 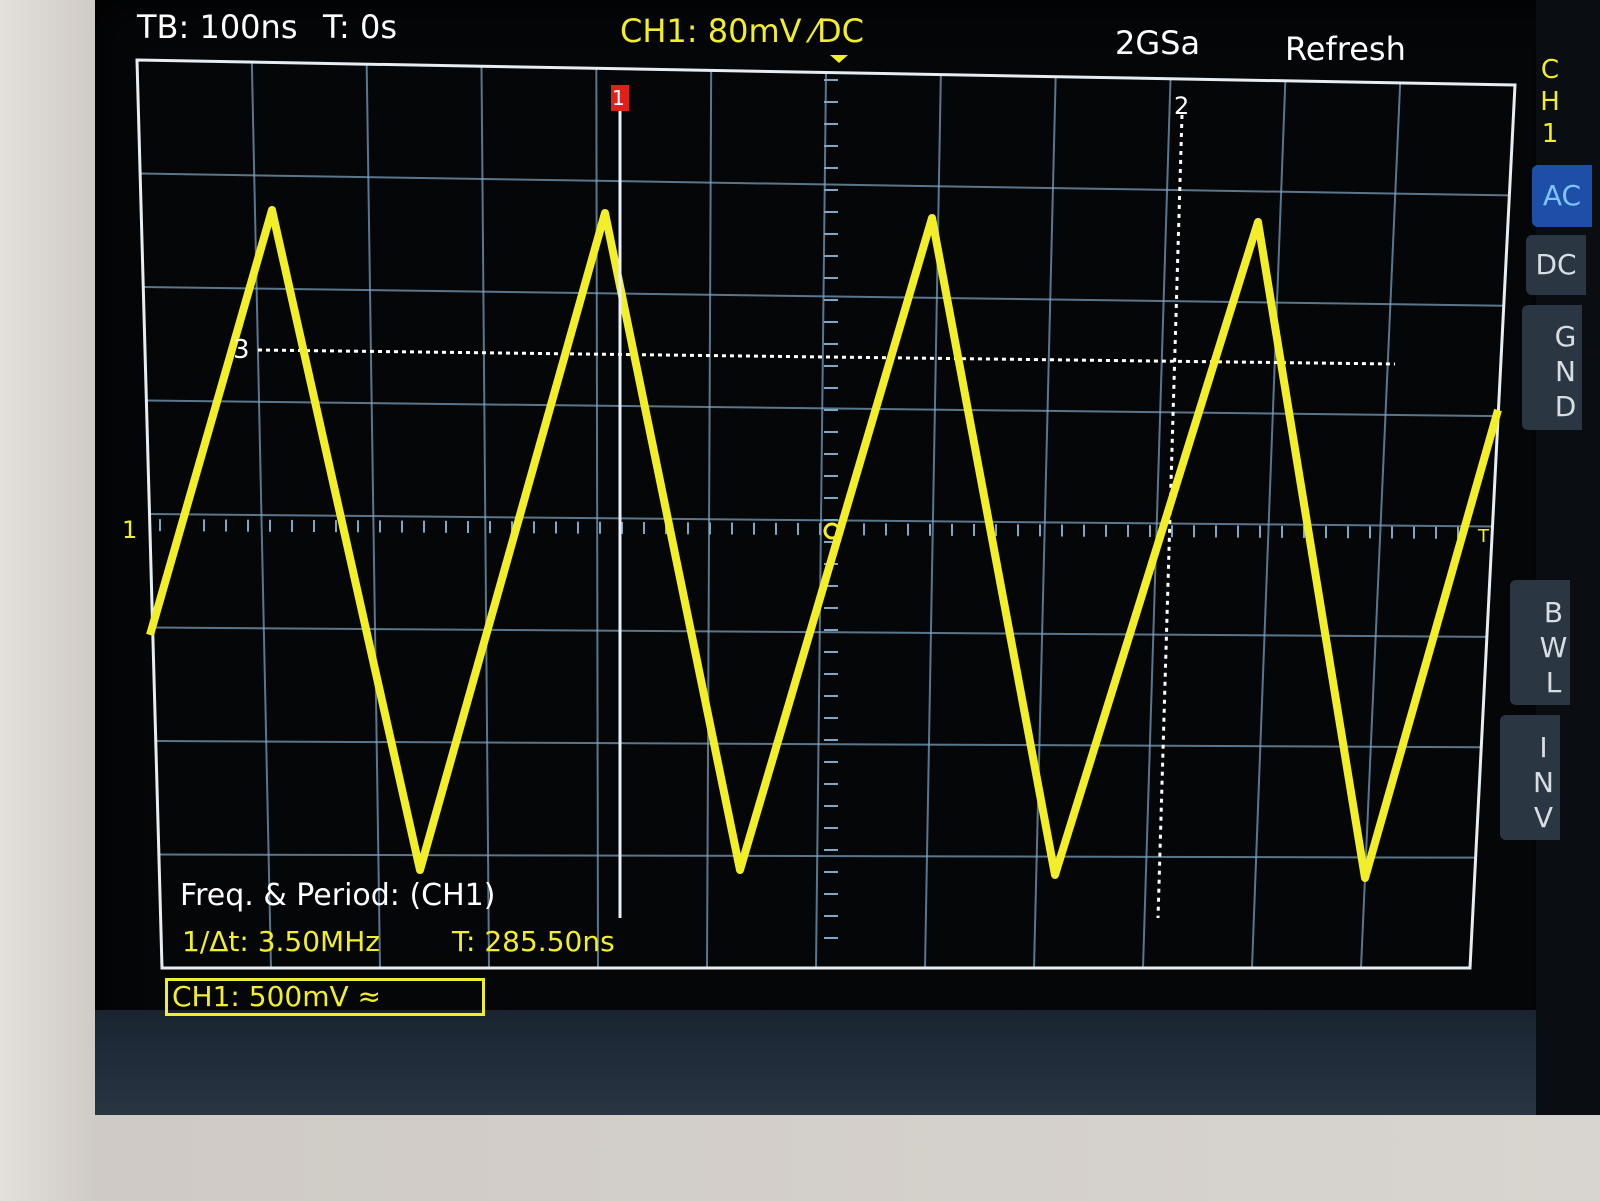 I want to click on measurement-title: Freq. & Period: (CH1), so click(x=338, y=895).